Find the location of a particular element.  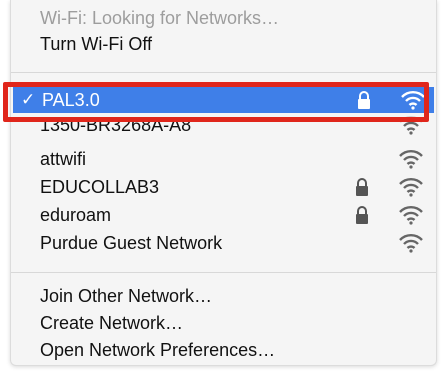

network-item-attwifi: attwifi is located at coordinates (223, 159).